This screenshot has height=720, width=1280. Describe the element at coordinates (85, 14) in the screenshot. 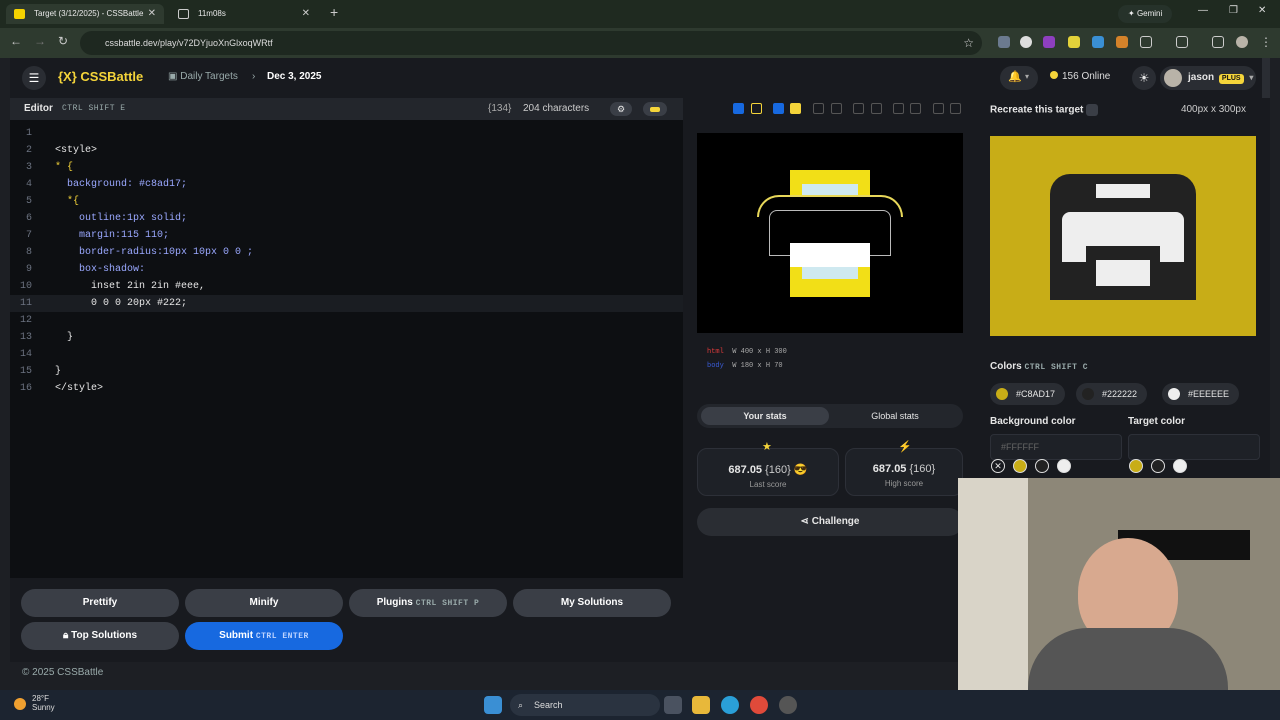

I see `browser-tab-cssbattle: Target (3/12/2025) - CSSBattle ✕` at that location.